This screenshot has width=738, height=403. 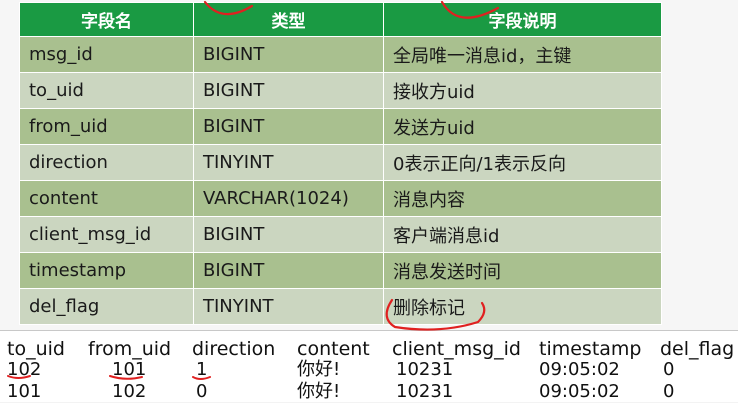 I want to click on example-header-cell: content, so click(x=333, y=349).